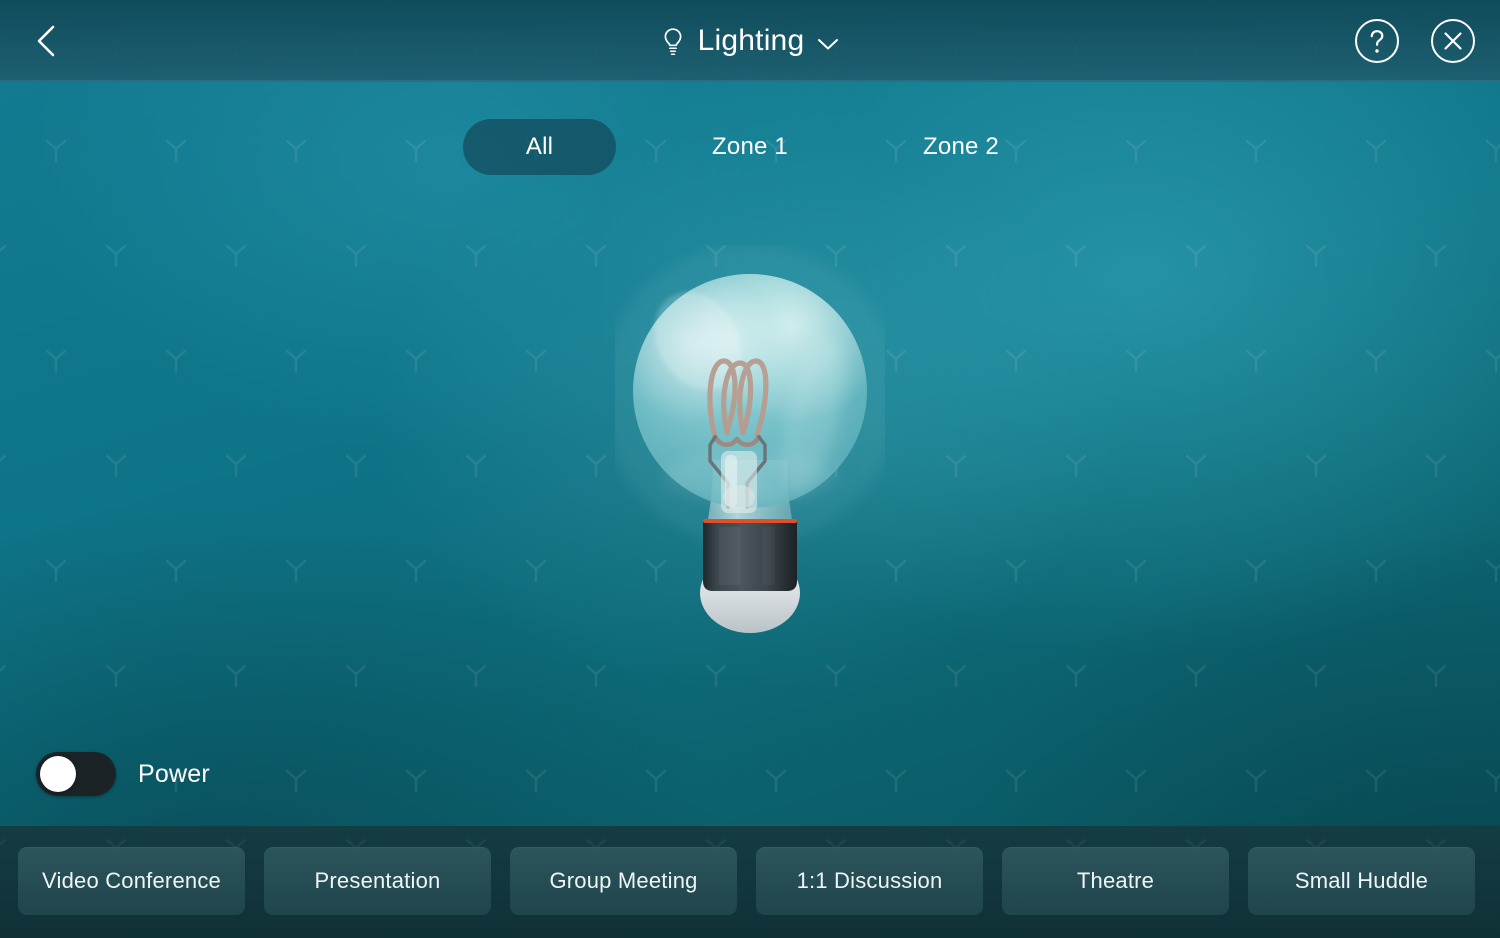 Image resolution: width=1500 pixels, height=938 pixels. I want to click on page-title: Lighting, so click(751, 40).